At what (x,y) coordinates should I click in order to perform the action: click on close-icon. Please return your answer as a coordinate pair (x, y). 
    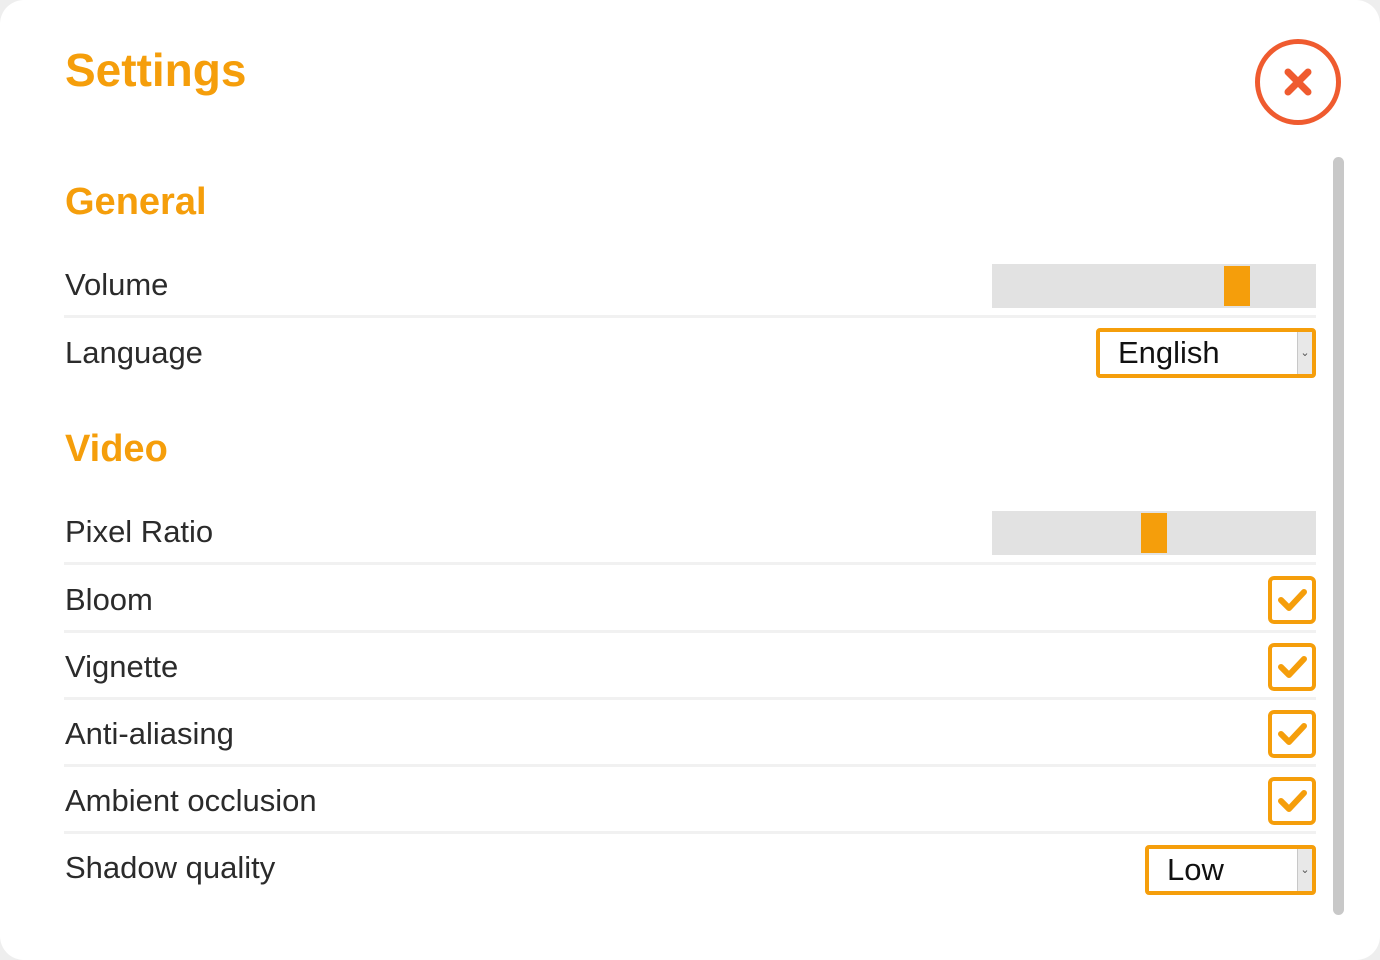
    Looking at the image, I should click on (1298, 82).